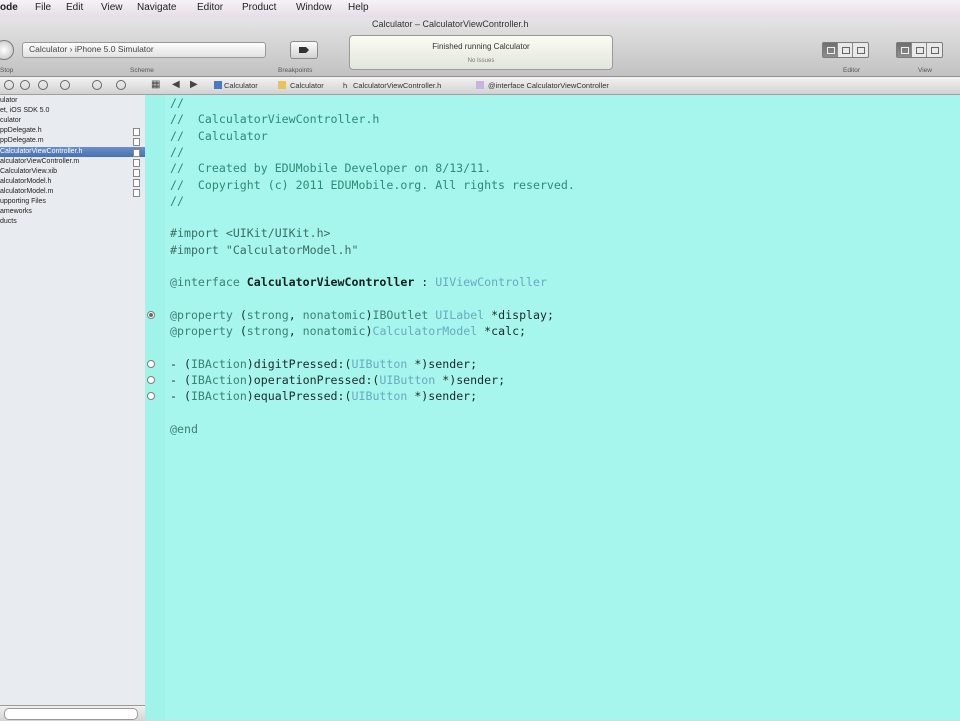  Describe the element at coordinates (72, 192) in the screenshot. I see `navigator-item: alculatorModel.m` at that location.